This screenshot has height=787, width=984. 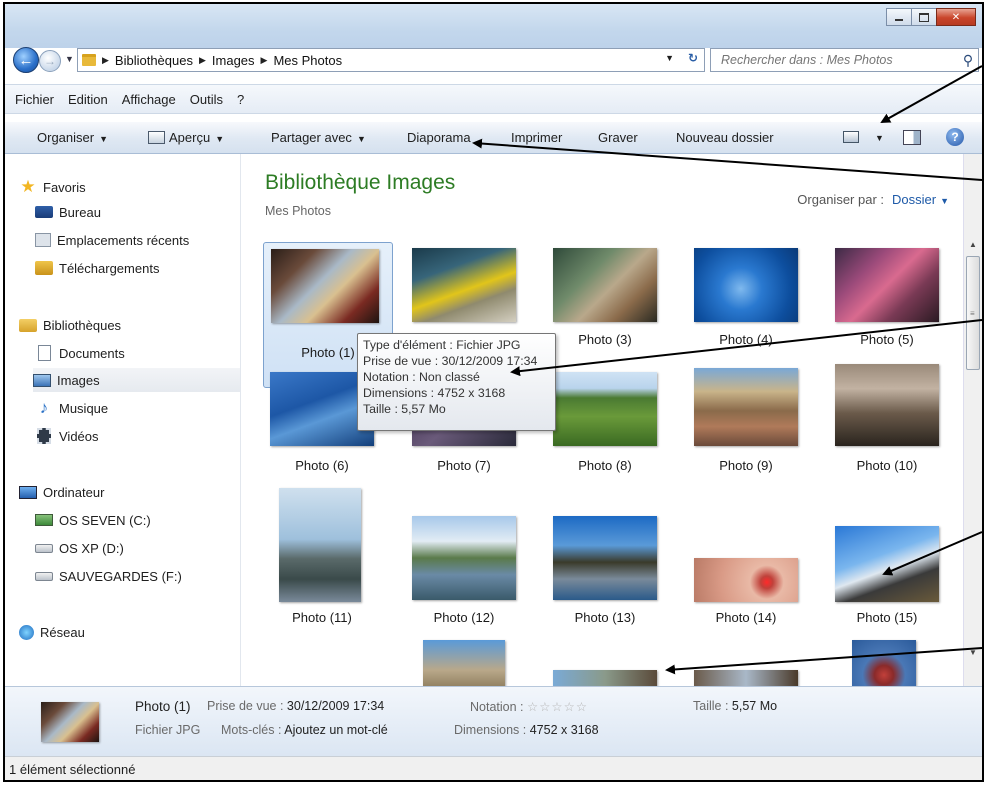 What do you see at coordinates (311, 137) in the screenshot?
I see `partager-label: Partager avec` at bounding box center [311, 137].